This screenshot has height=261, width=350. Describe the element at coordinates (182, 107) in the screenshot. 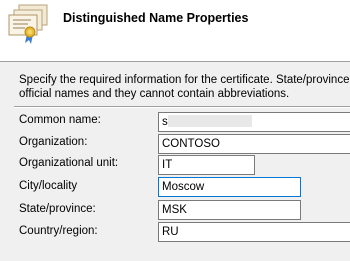

I see `separator` at that location.